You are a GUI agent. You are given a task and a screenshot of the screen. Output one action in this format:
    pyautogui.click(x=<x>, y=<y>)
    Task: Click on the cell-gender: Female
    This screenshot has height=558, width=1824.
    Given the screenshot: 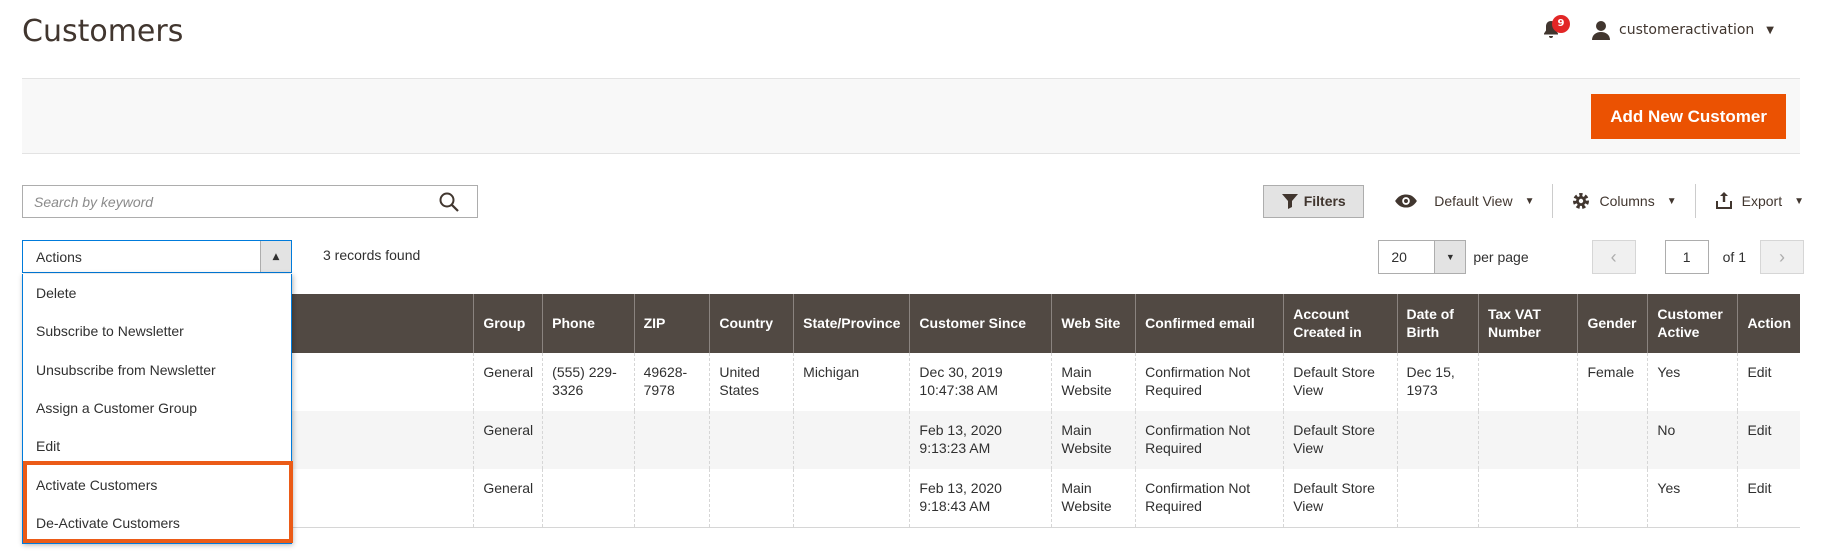 What is the action you would take?
    pyautogui.click(x=1612, y=382)
    